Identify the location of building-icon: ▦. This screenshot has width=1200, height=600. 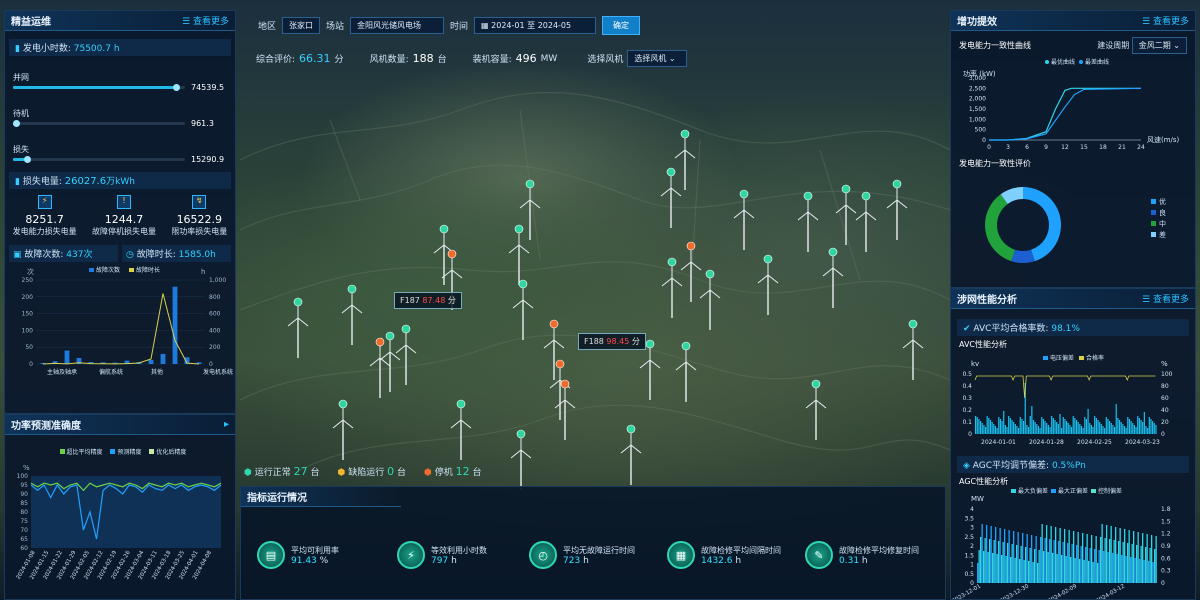
(681, 555).